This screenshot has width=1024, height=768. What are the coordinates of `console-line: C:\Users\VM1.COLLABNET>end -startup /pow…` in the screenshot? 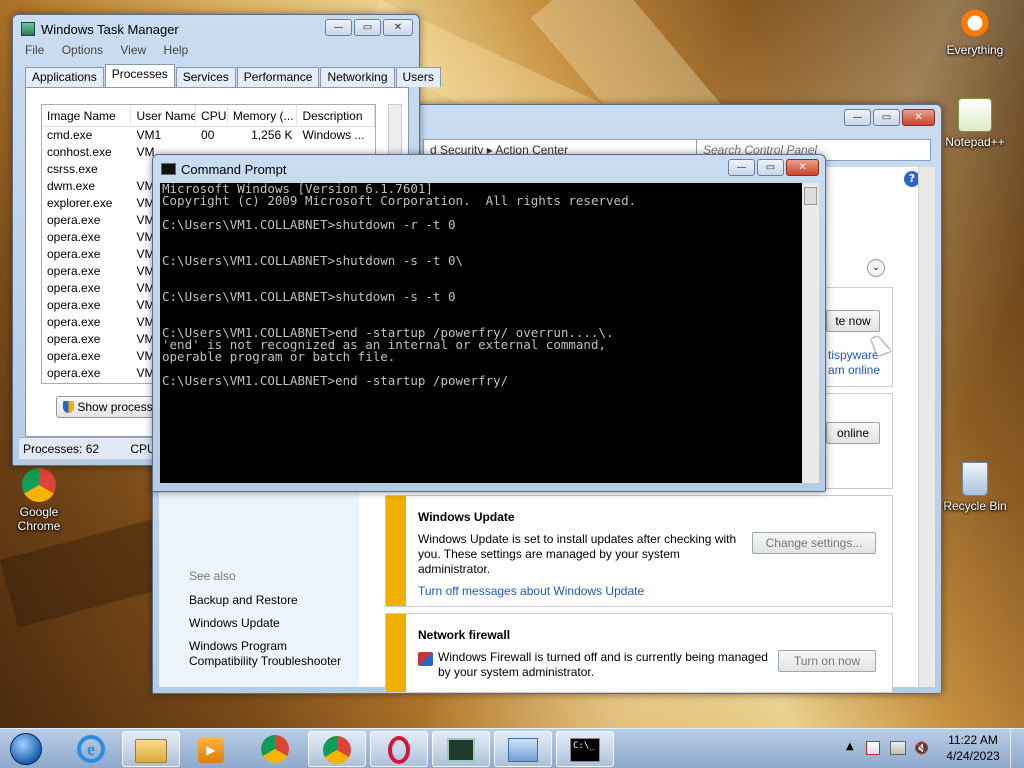 It's located at (335, 380).